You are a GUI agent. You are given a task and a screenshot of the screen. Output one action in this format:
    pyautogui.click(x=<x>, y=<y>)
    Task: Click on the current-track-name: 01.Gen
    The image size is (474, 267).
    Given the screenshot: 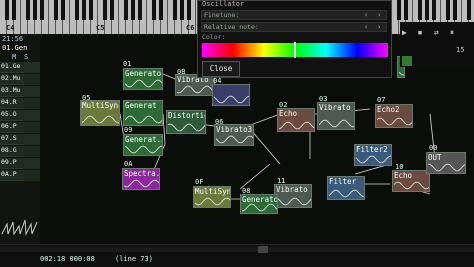 What is the action you would take?
    pyautogui.click(x=15, y=48)
    